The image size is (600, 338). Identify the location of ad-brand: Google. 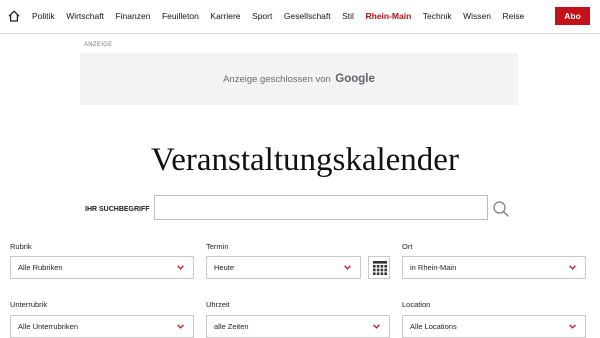
(355, 79).